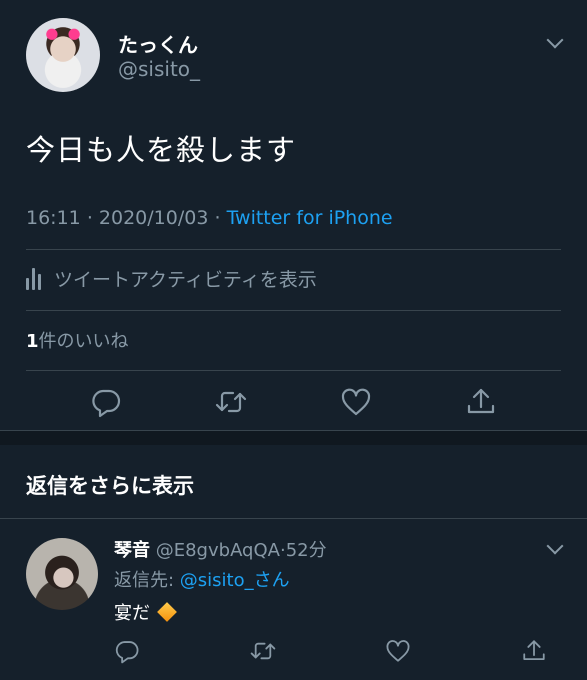 This screenshot has height=680, width=587. I want to click on likes-summary: 1件のいいね, so click(77, 340).